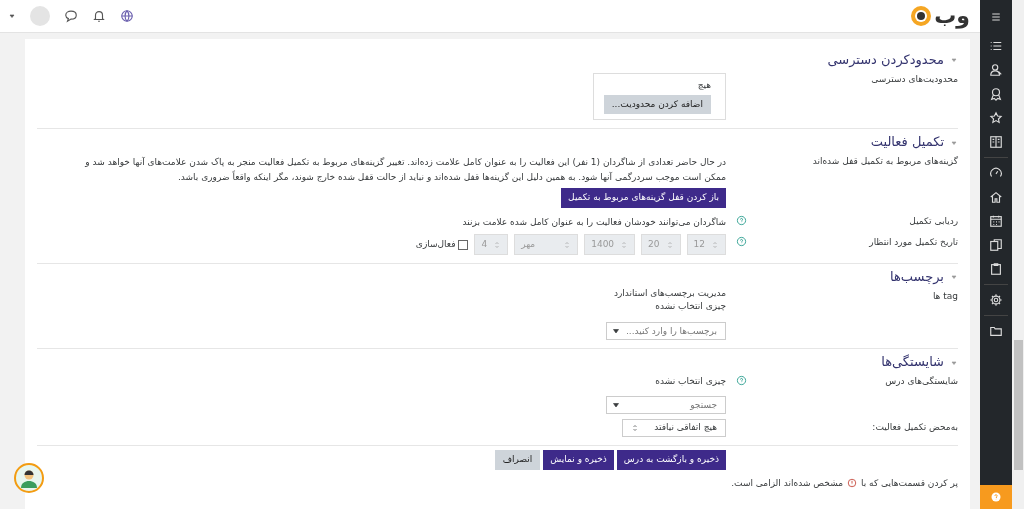 Image resolution: width=1024 pixels, height=509 pixels. I want to click on field-label: به‌محض تکمیل فعالیت:, so click(914, 427).